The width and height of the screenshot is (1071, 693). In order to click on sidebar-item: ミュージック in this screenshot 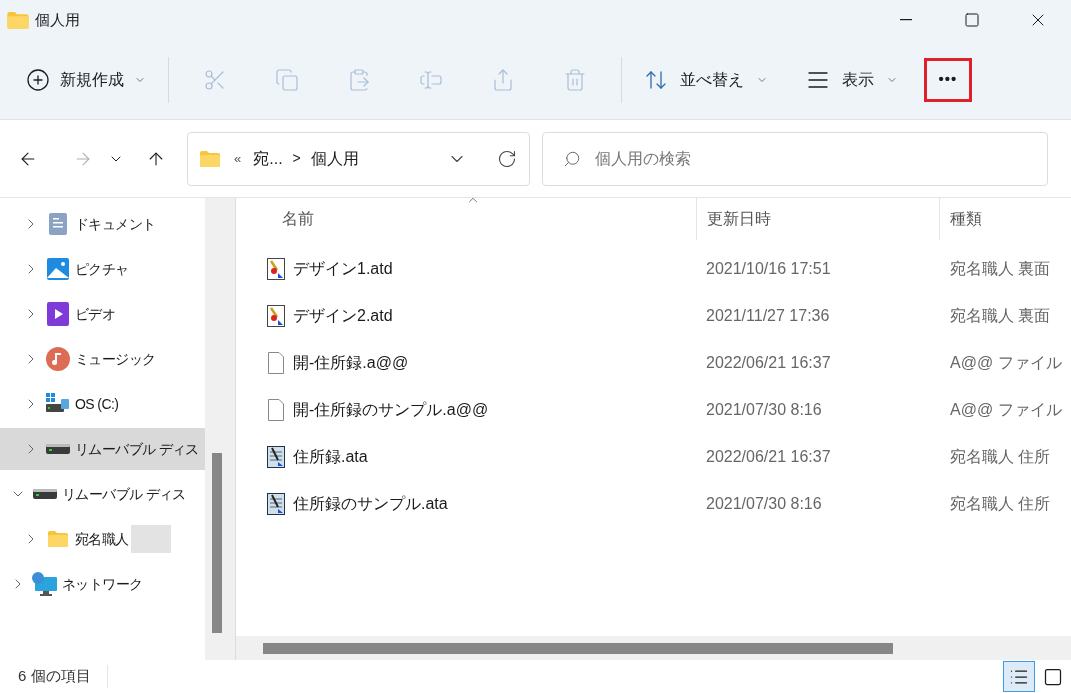, I will do `click(102, 359)`.